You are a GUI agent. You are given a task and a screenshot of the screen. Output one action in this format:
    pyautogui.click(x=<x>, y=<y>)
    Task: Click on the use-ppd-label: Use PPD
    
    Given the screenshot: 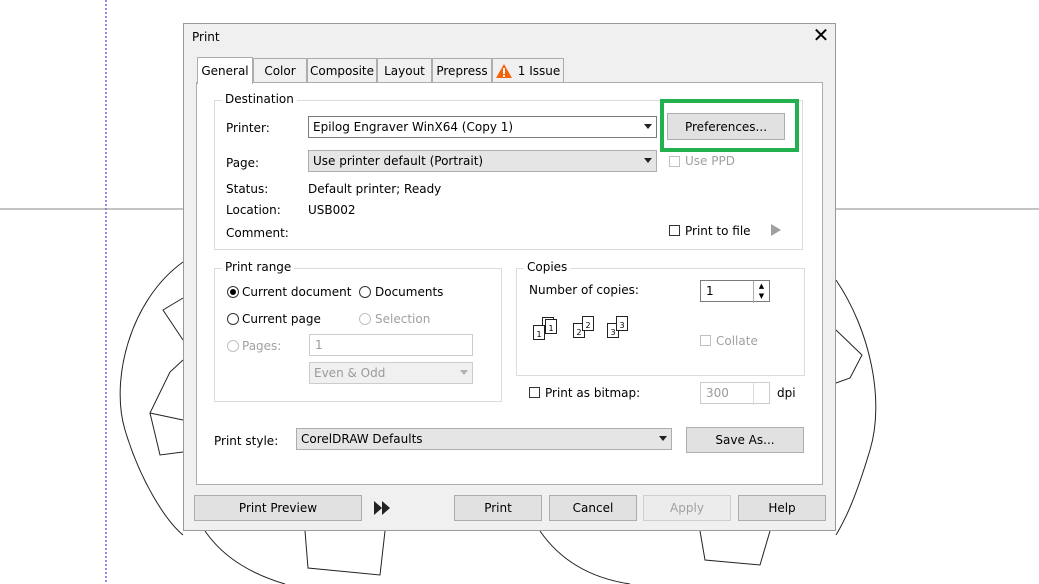 What is the action you would take?
    pyautogui.click(x=710, y=161)
    